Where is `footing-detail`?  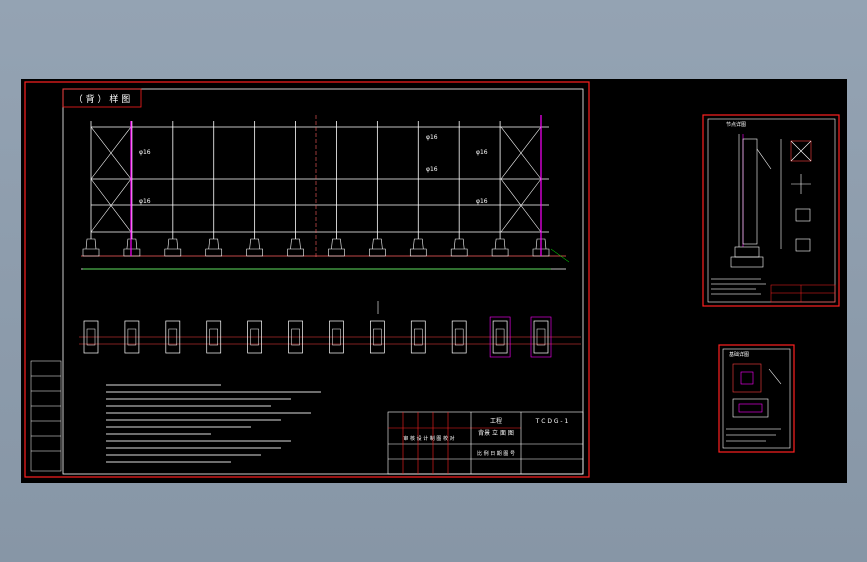 footing-detail is located at coordinates (757, 390).